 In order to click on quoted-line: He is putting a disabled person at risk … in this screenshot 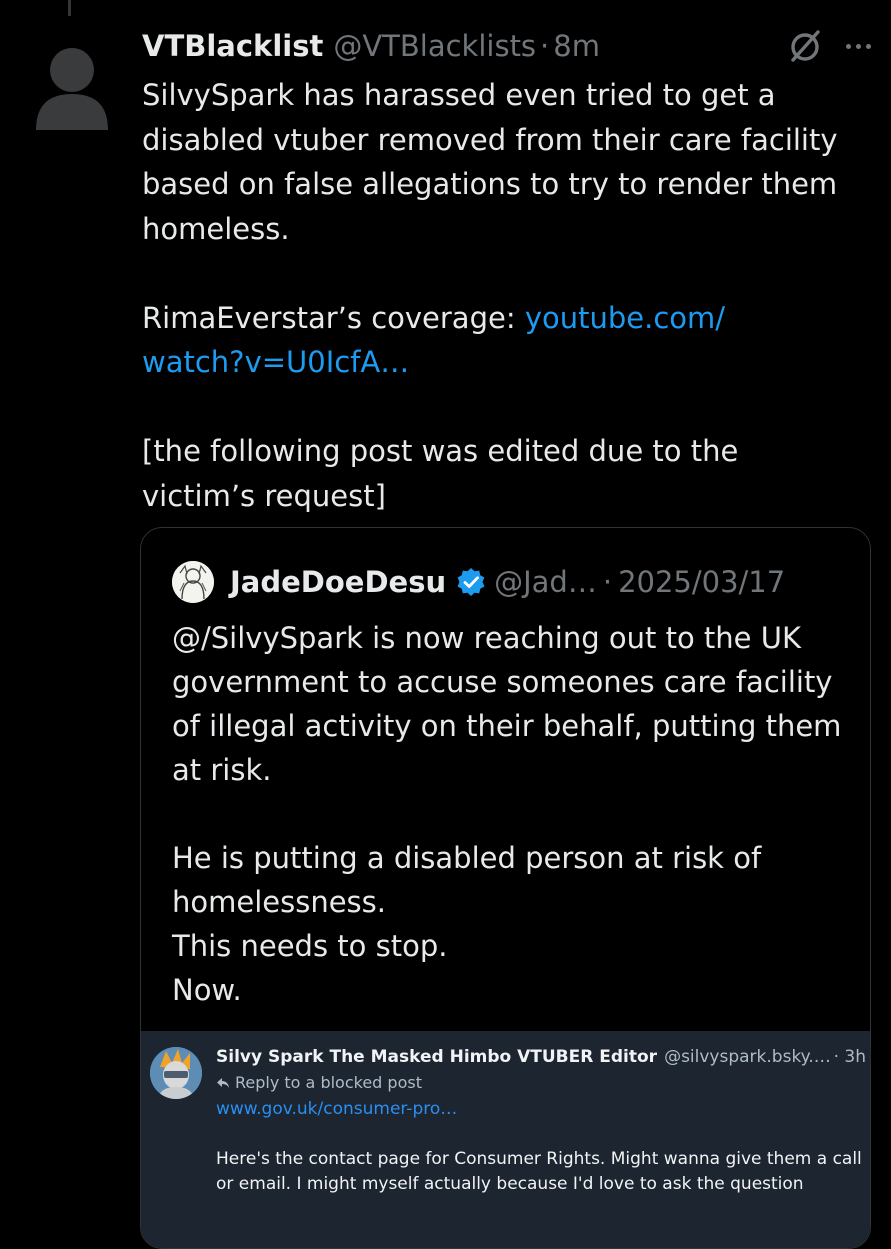, I will do `click(467, 880)`.